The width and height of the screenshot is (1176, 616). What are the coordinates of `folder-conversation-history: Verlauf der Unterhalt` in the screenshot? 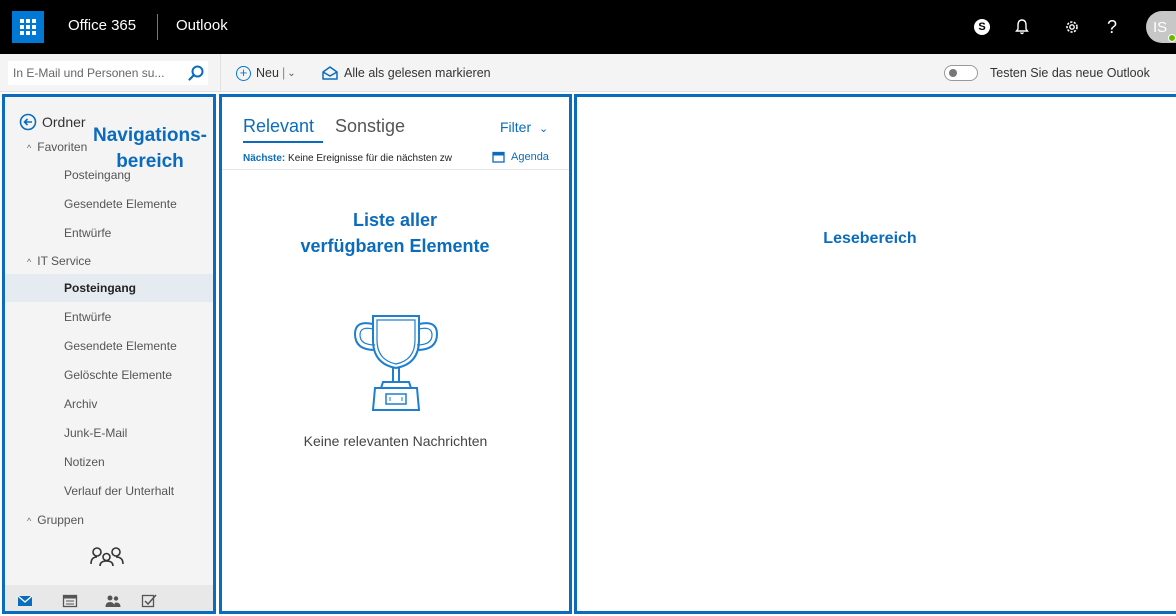 It's located at (109, 491).